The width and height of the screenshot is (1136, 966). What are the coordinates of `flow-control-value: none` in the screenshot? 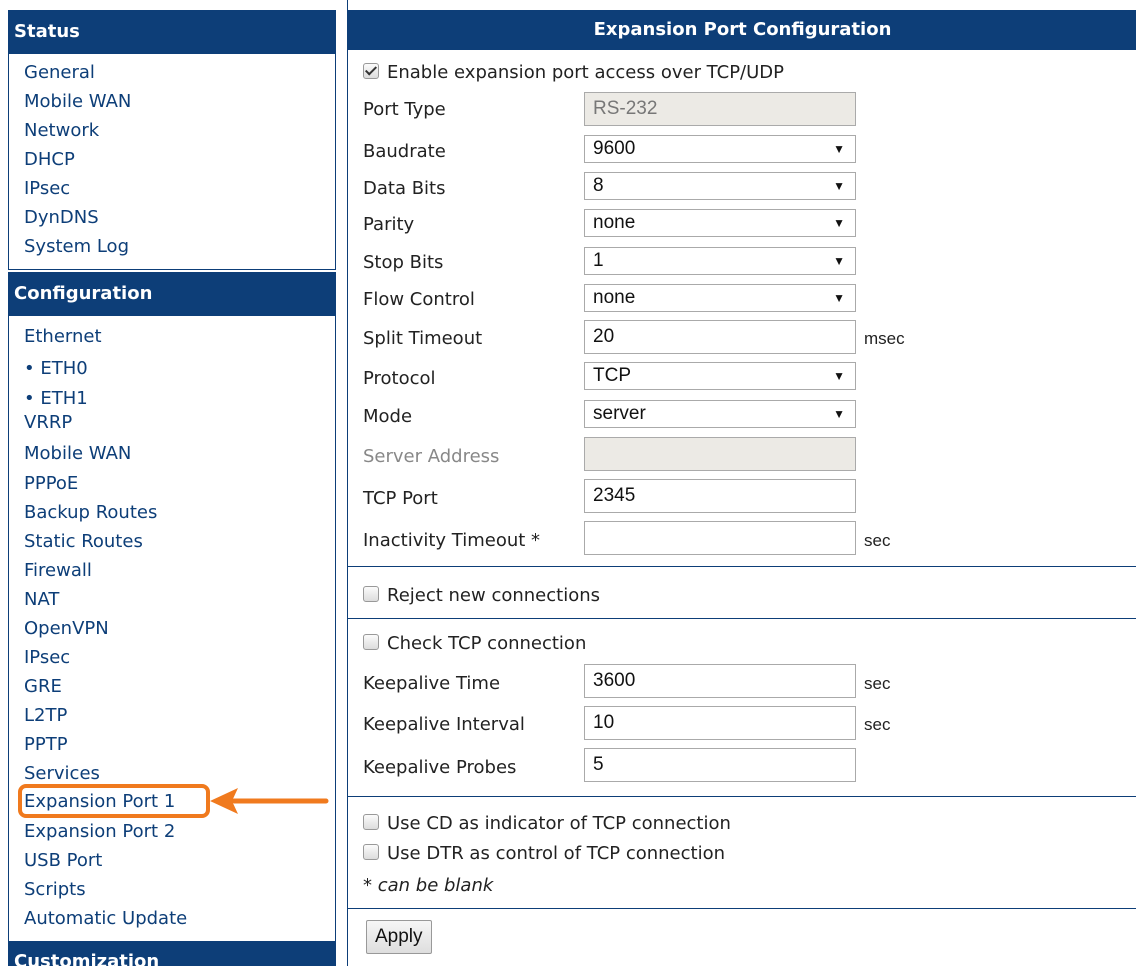 It's located at (614, 297).